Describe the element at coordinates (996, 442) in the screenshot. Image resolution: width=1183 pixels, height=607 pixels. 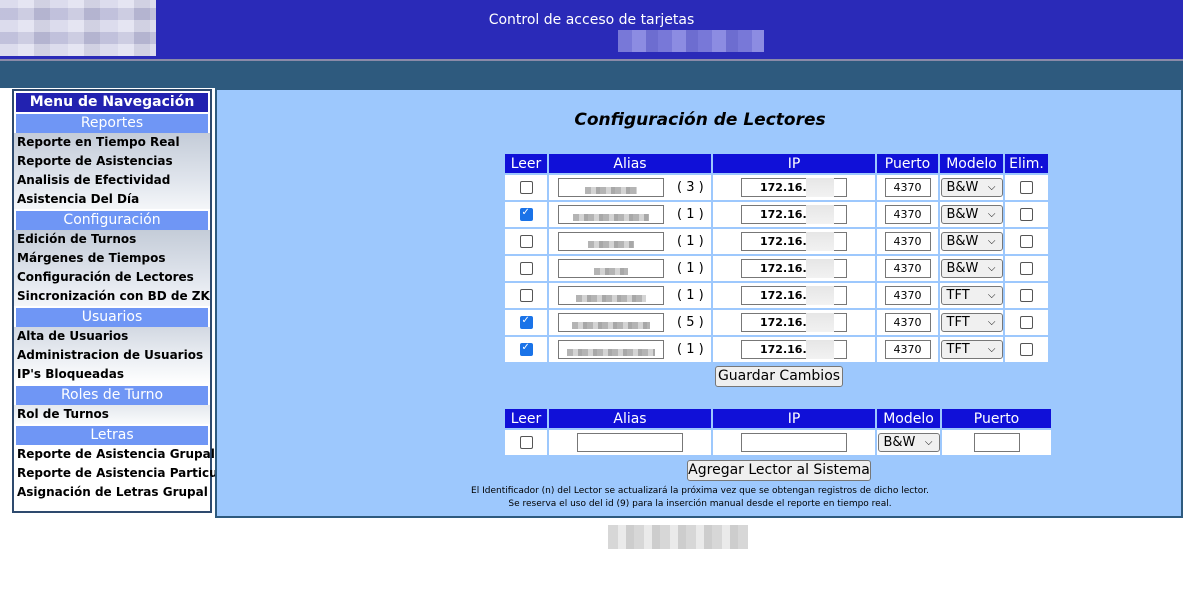
I see `add-puerto-input` at that location.